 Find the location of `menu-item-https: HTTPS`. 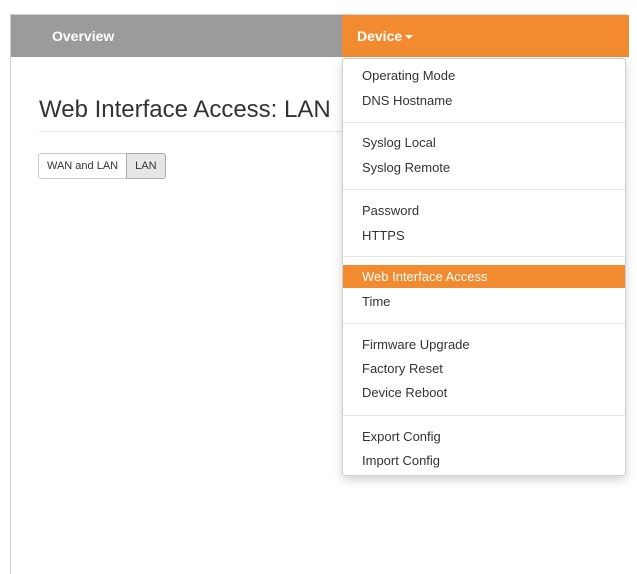

menu-item-https: HTTPS is located at coordinates (484, 235).